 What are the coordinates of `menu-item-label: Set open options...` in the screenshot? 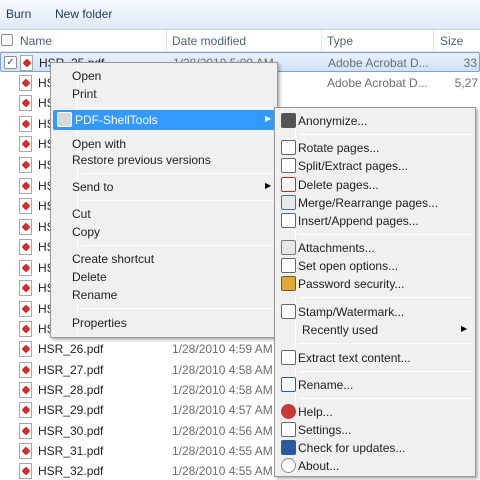 It's located at (348, 266).